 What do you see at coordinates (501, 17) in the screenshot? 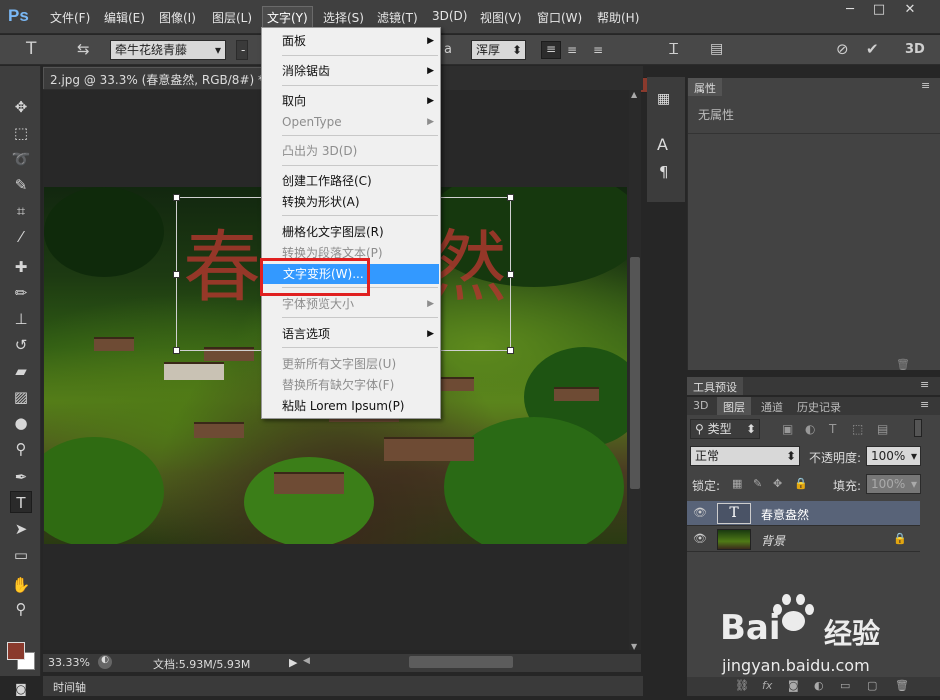
I see `menu-view: 视图(V)` at bounding box center [501, 17].